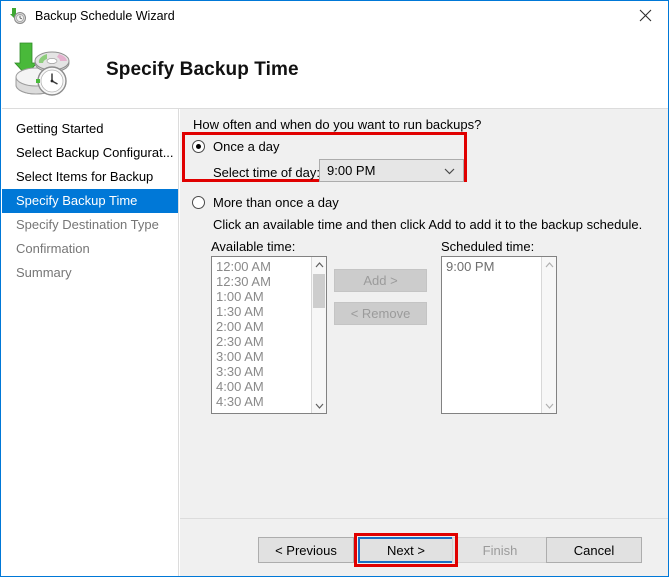 The image size is (669, 577). What do you see at coordinates (499, 335) in the screenshot?
I see `scheduled-time-listbox: 9:00 PM` at bounding box center [499, 335].